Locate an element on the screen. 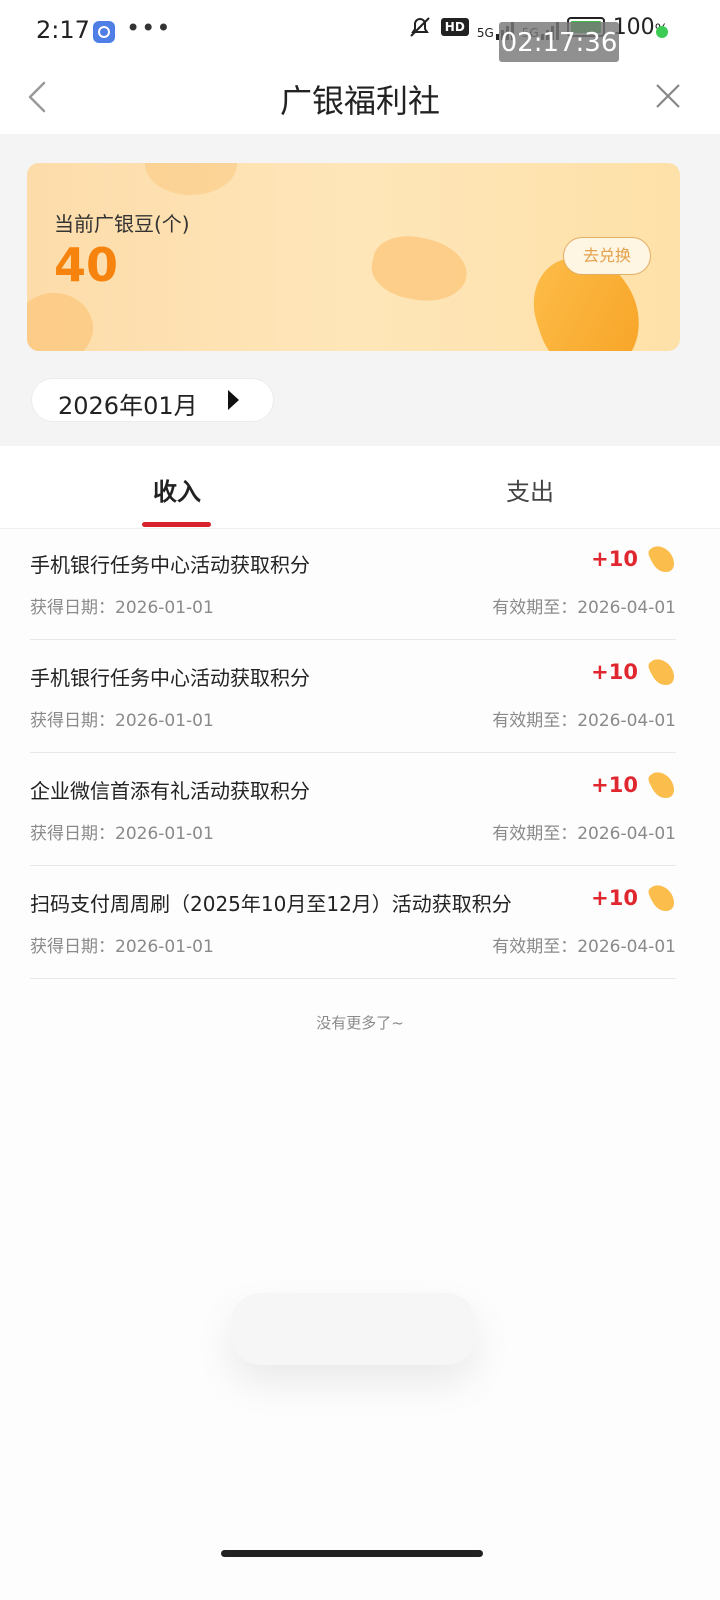 The width and height of the screenshot is (720, 1600). record-title: 企业微信首添有礼活动获取积分 is located at coordinates (170, 791).